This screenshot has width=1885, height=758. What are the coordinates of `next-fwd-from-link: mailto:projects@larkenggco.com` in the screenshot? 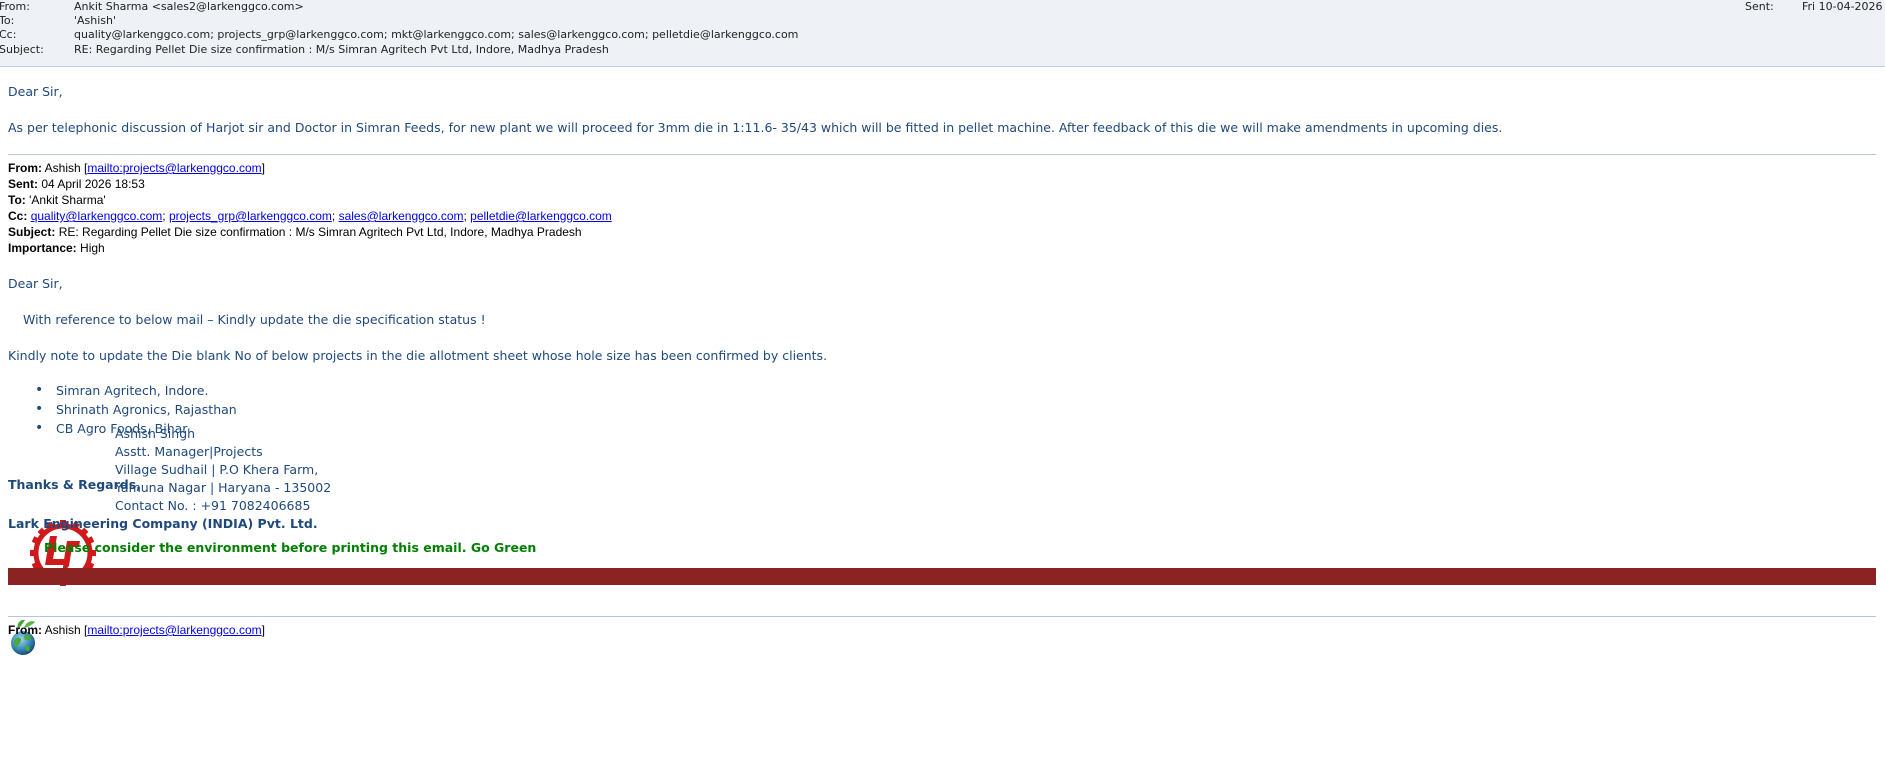 It's located at (174, 630).